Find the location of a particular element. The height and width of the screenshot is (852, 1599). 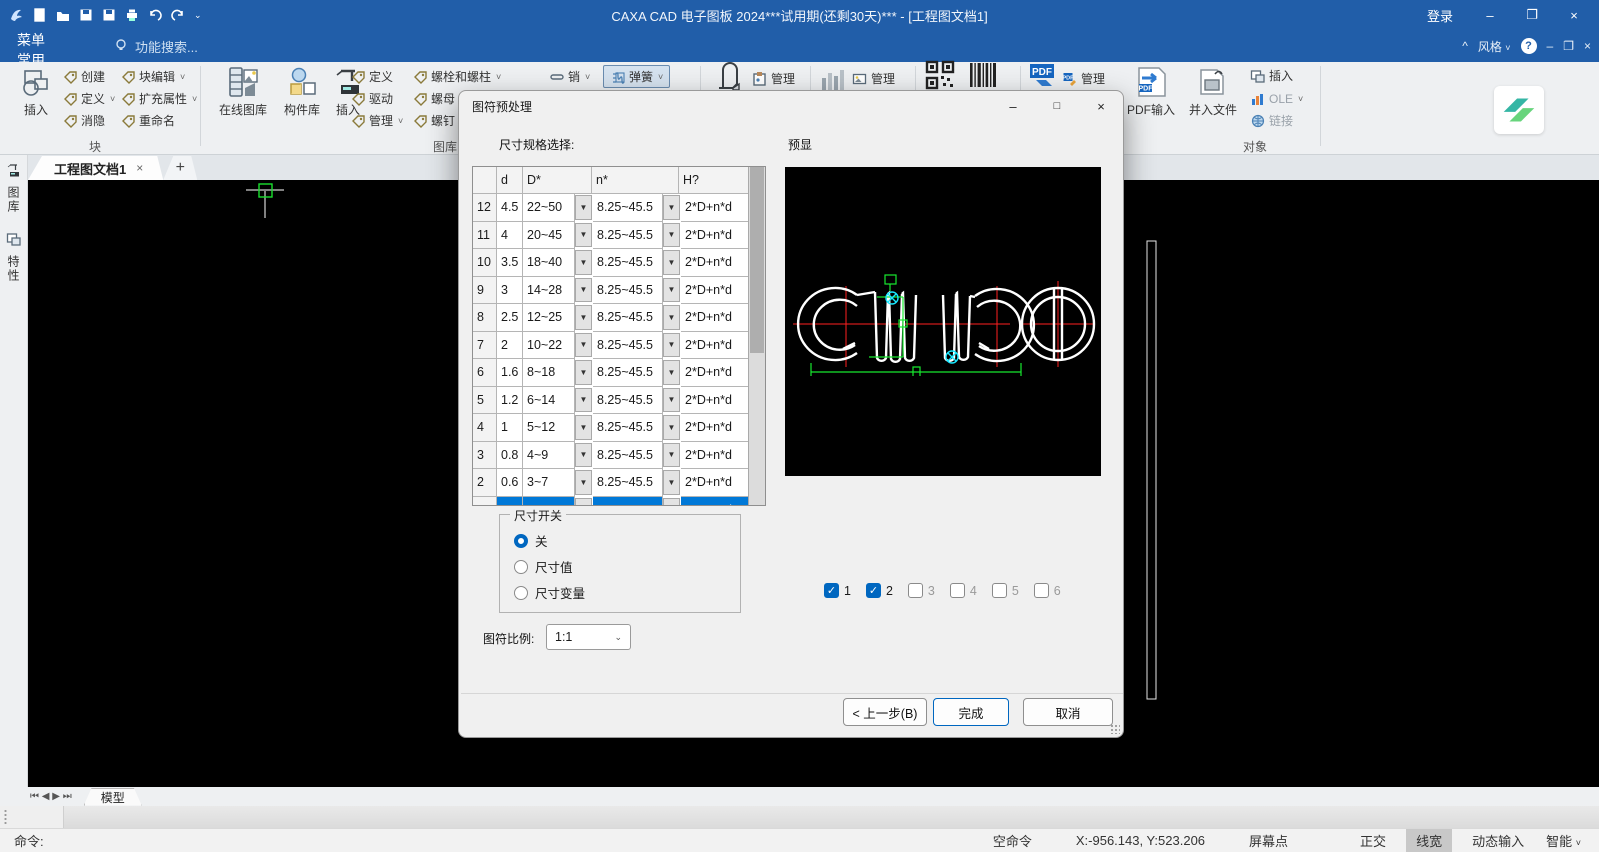

window-close-button: × is located at coordinates (1574, 15).